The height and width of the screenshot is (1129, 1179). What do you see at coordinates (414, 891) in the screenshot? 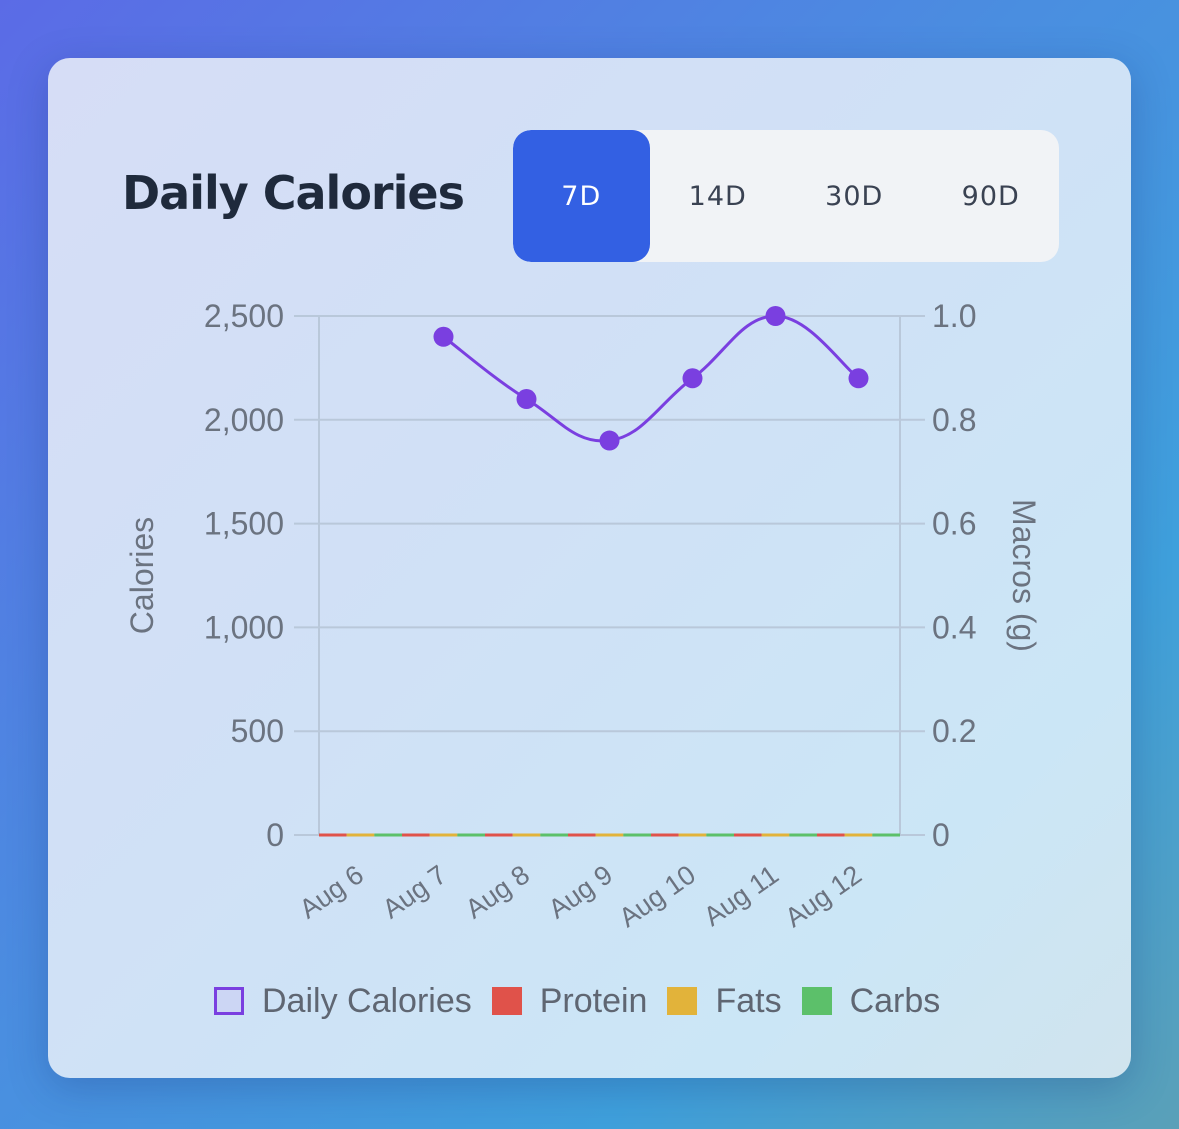
I see `x-tick-label: Aug 7` at bounding box center [414, 891].